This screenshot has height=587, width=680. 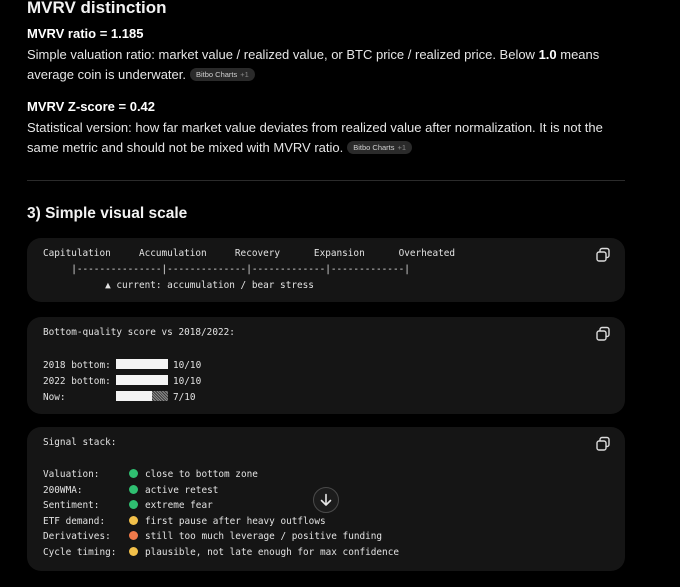 I want to click on signal-text: active retest, so click(x=182, y=490).